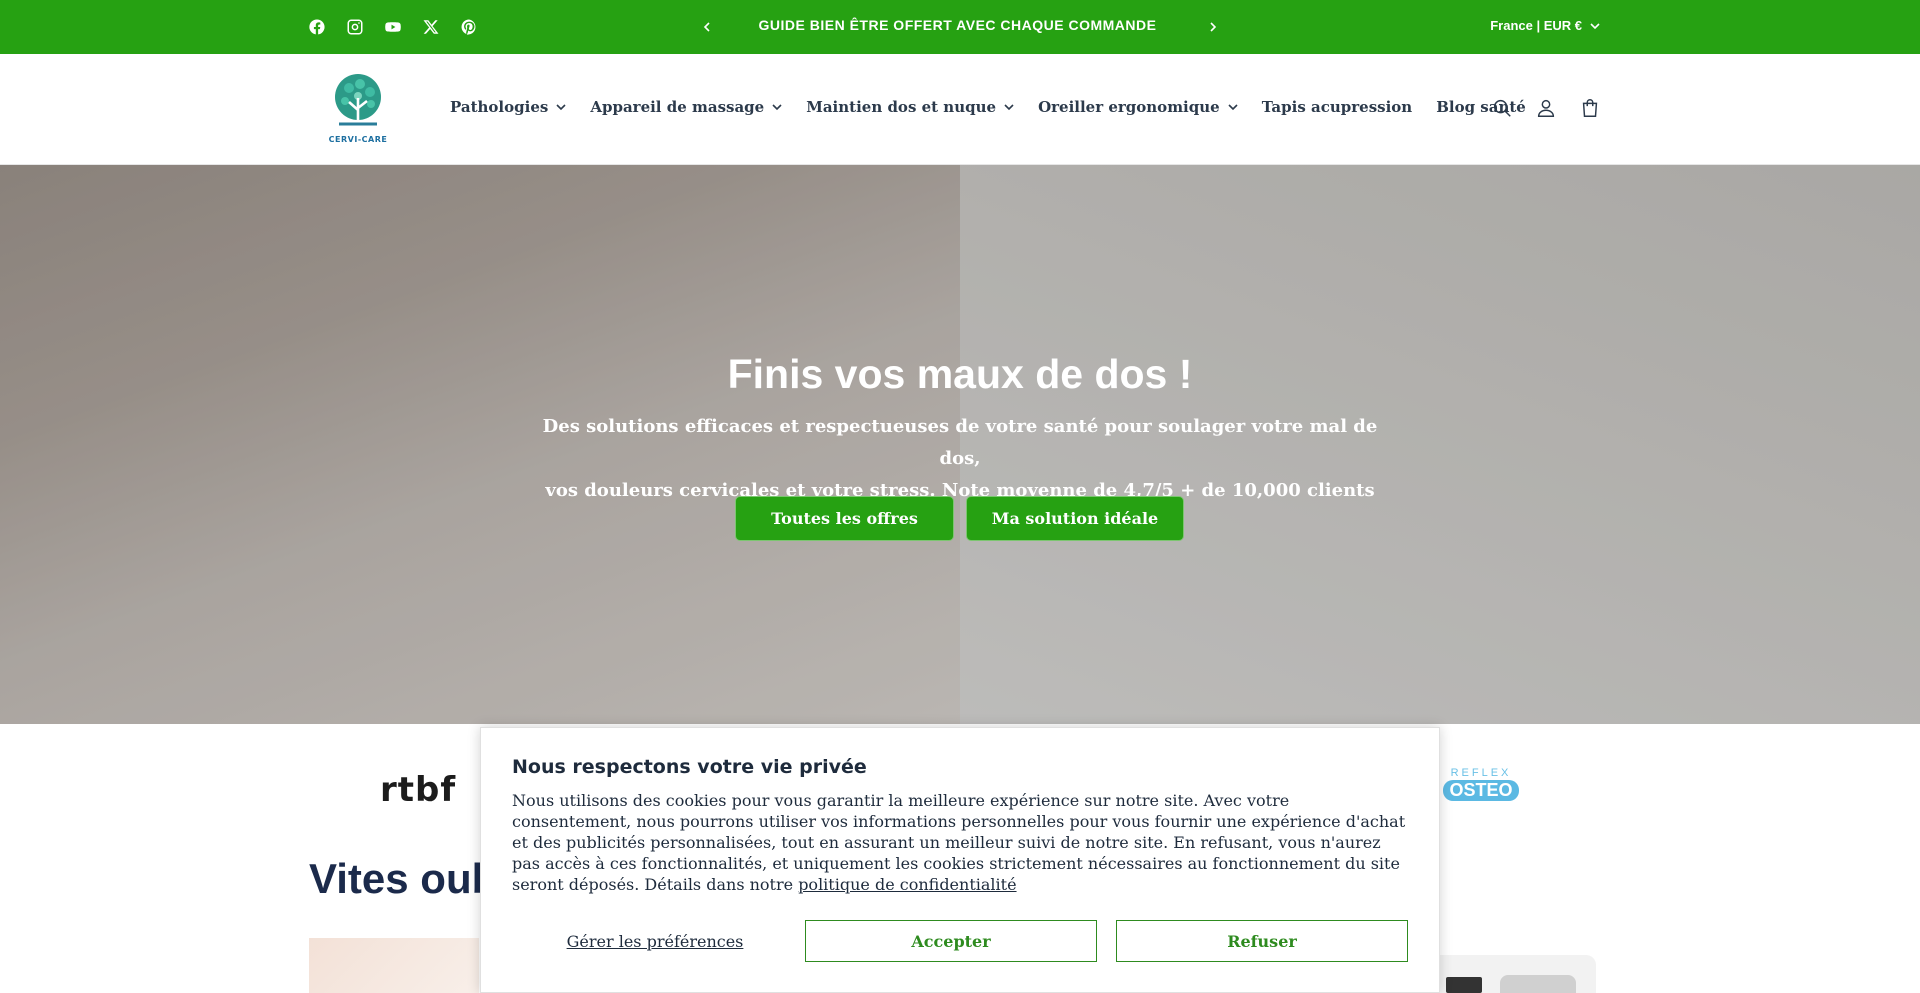 The image size is (1920, 993). What do you see at coordinates (358, 139) in the screenshot?
I see `logo-text: CERVI-CARE` at bounding box center [358, 139].